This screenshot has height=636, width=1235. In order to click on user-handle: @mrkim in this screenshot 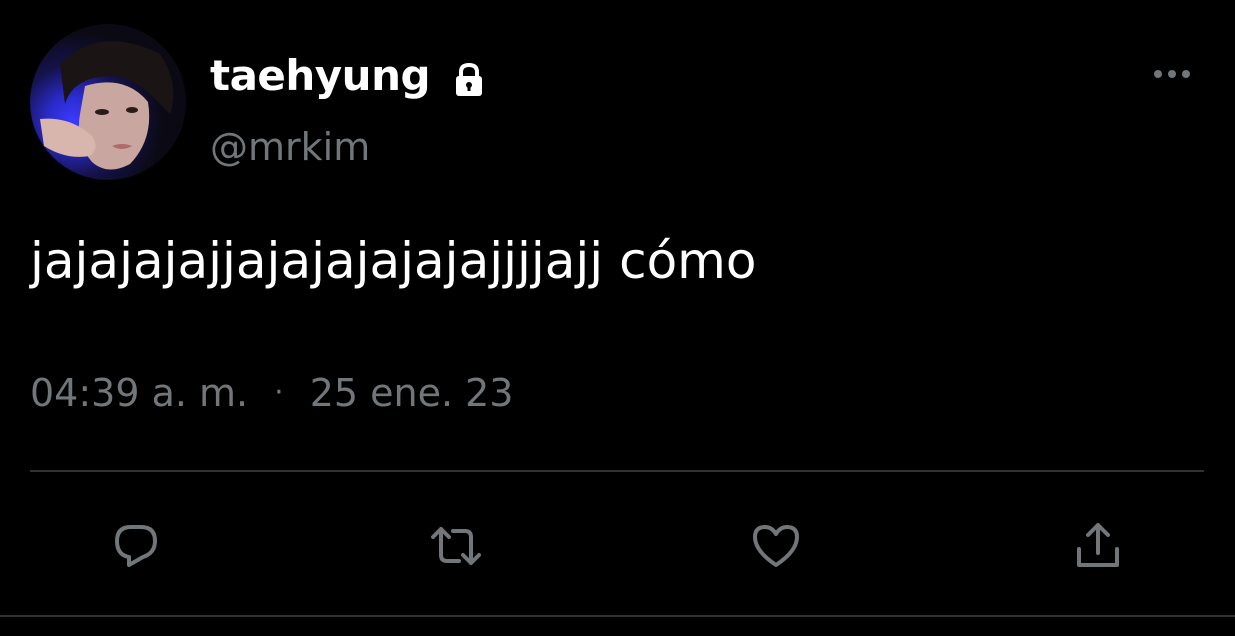, I will do `click(290, 147)`.